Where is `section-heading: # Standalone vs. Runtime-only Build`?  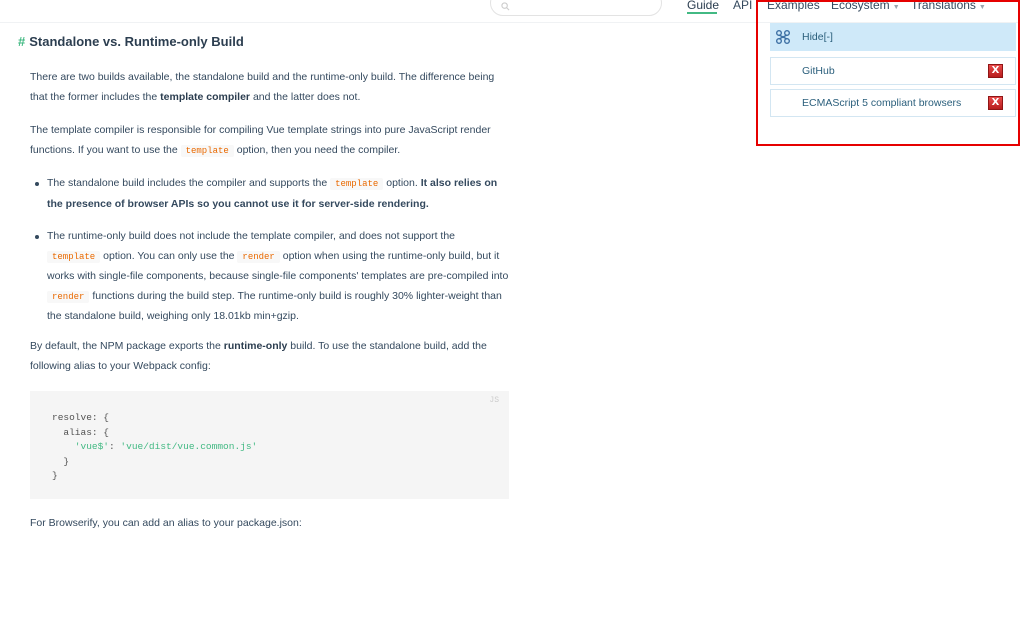 section-heading: # Standalone vs. Runtime-only Build is located at coordinates (131, 41).